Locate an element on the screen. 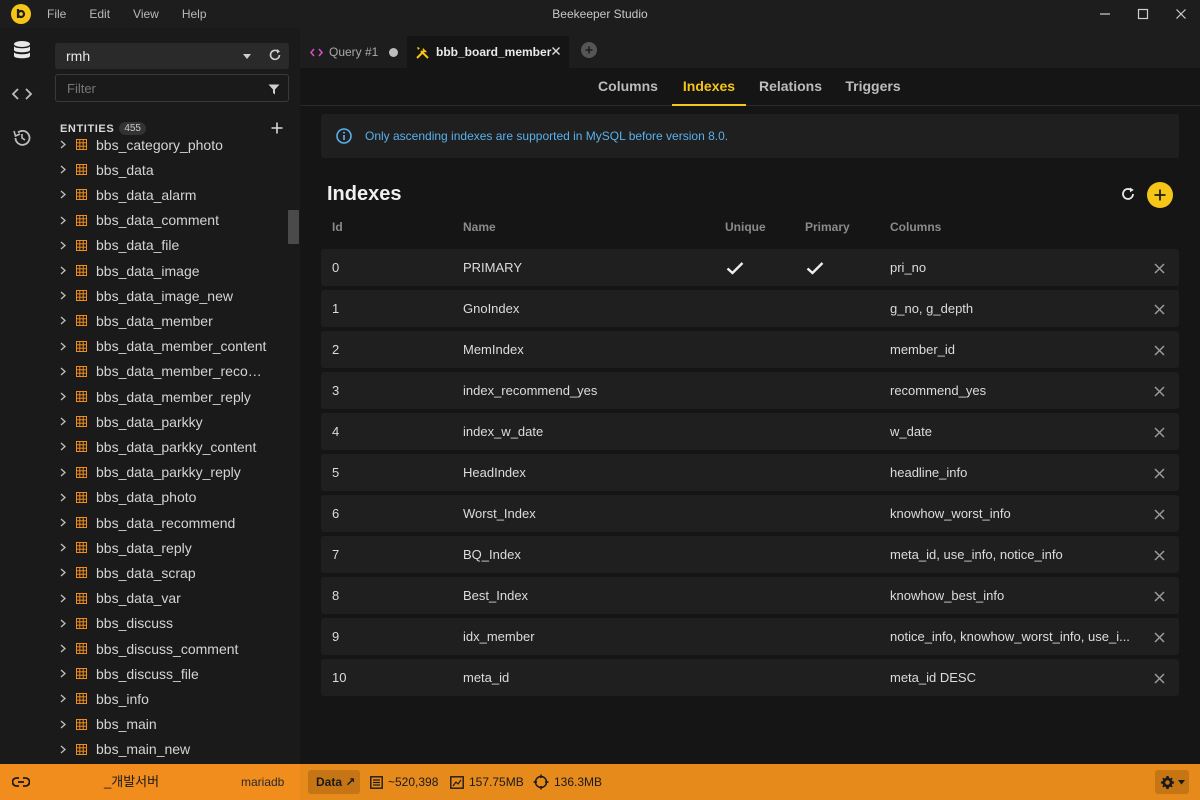 This screenshot has height=800, width=1200. table-row: 4 index_w_date w_date is located at coordinates (750, 431).